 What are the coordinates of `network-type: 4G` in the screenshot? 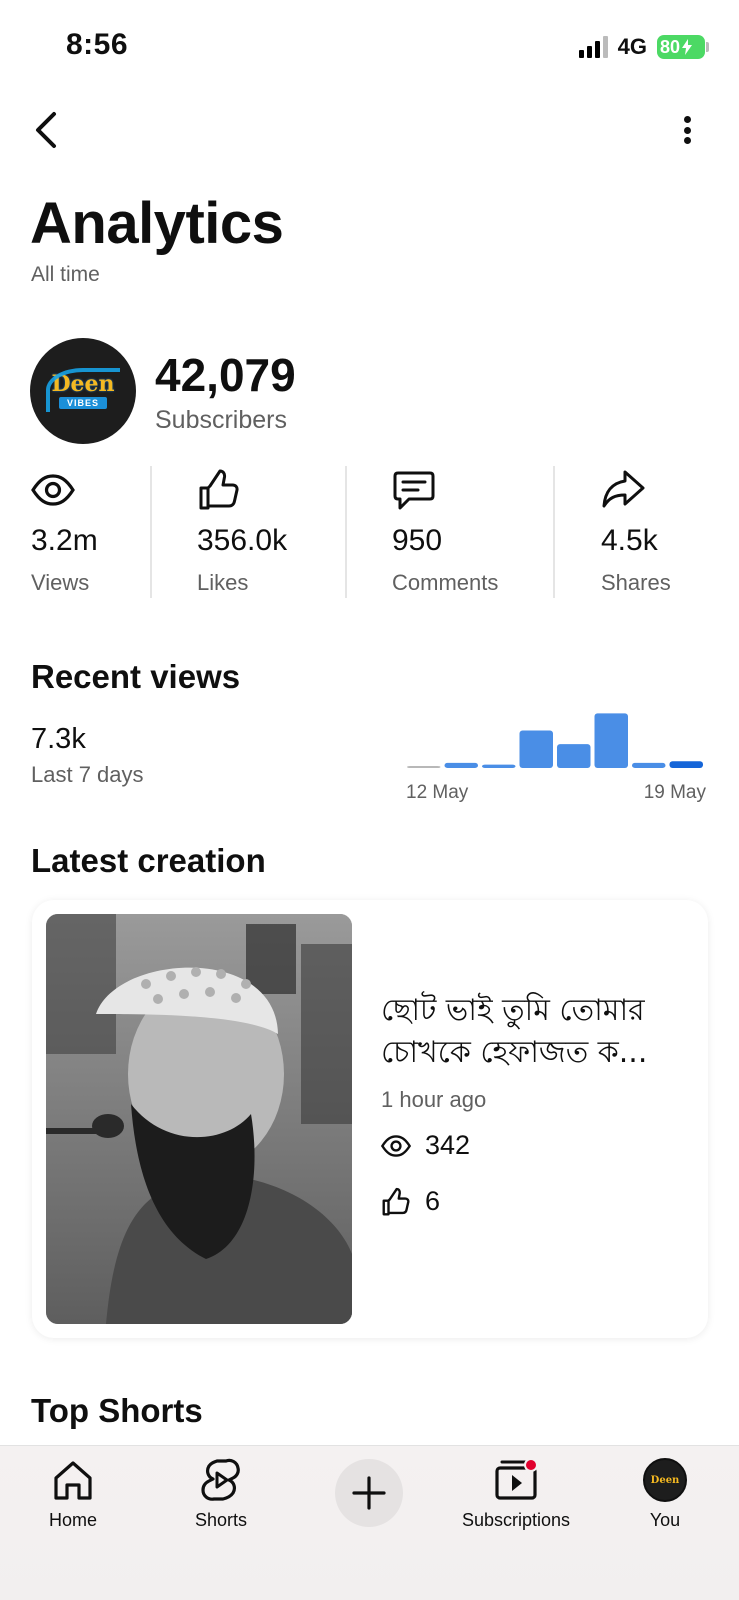 It's located at (632, 46).